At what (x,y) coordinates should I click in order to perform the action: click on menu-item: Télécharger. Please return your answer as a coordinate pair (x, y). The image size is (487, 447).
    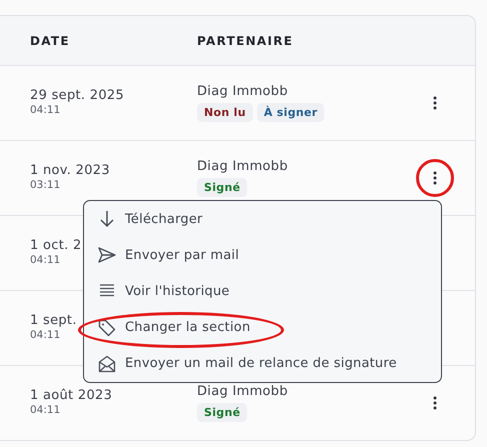
    Looking at the image, I should click on (262, 219).